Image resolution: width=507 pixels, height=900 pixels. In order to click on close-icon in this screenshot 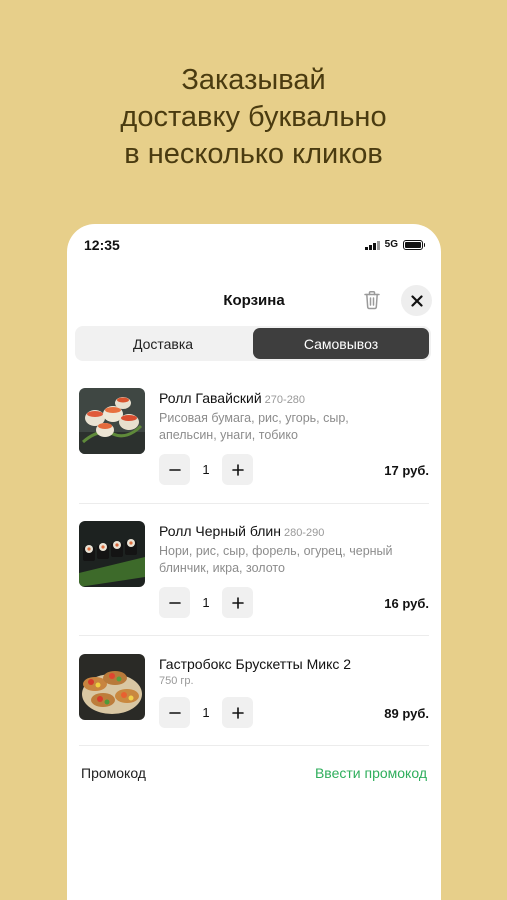, I will do `click(416, 300)`.